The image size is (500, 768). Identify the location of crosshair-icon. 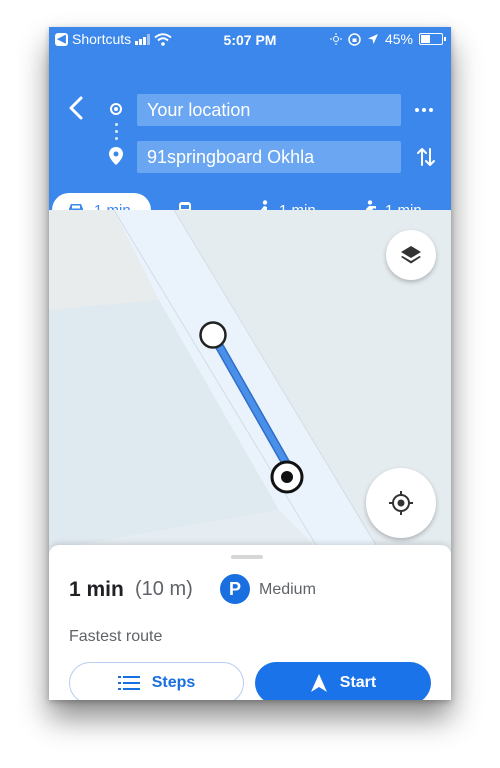
(401, 503).